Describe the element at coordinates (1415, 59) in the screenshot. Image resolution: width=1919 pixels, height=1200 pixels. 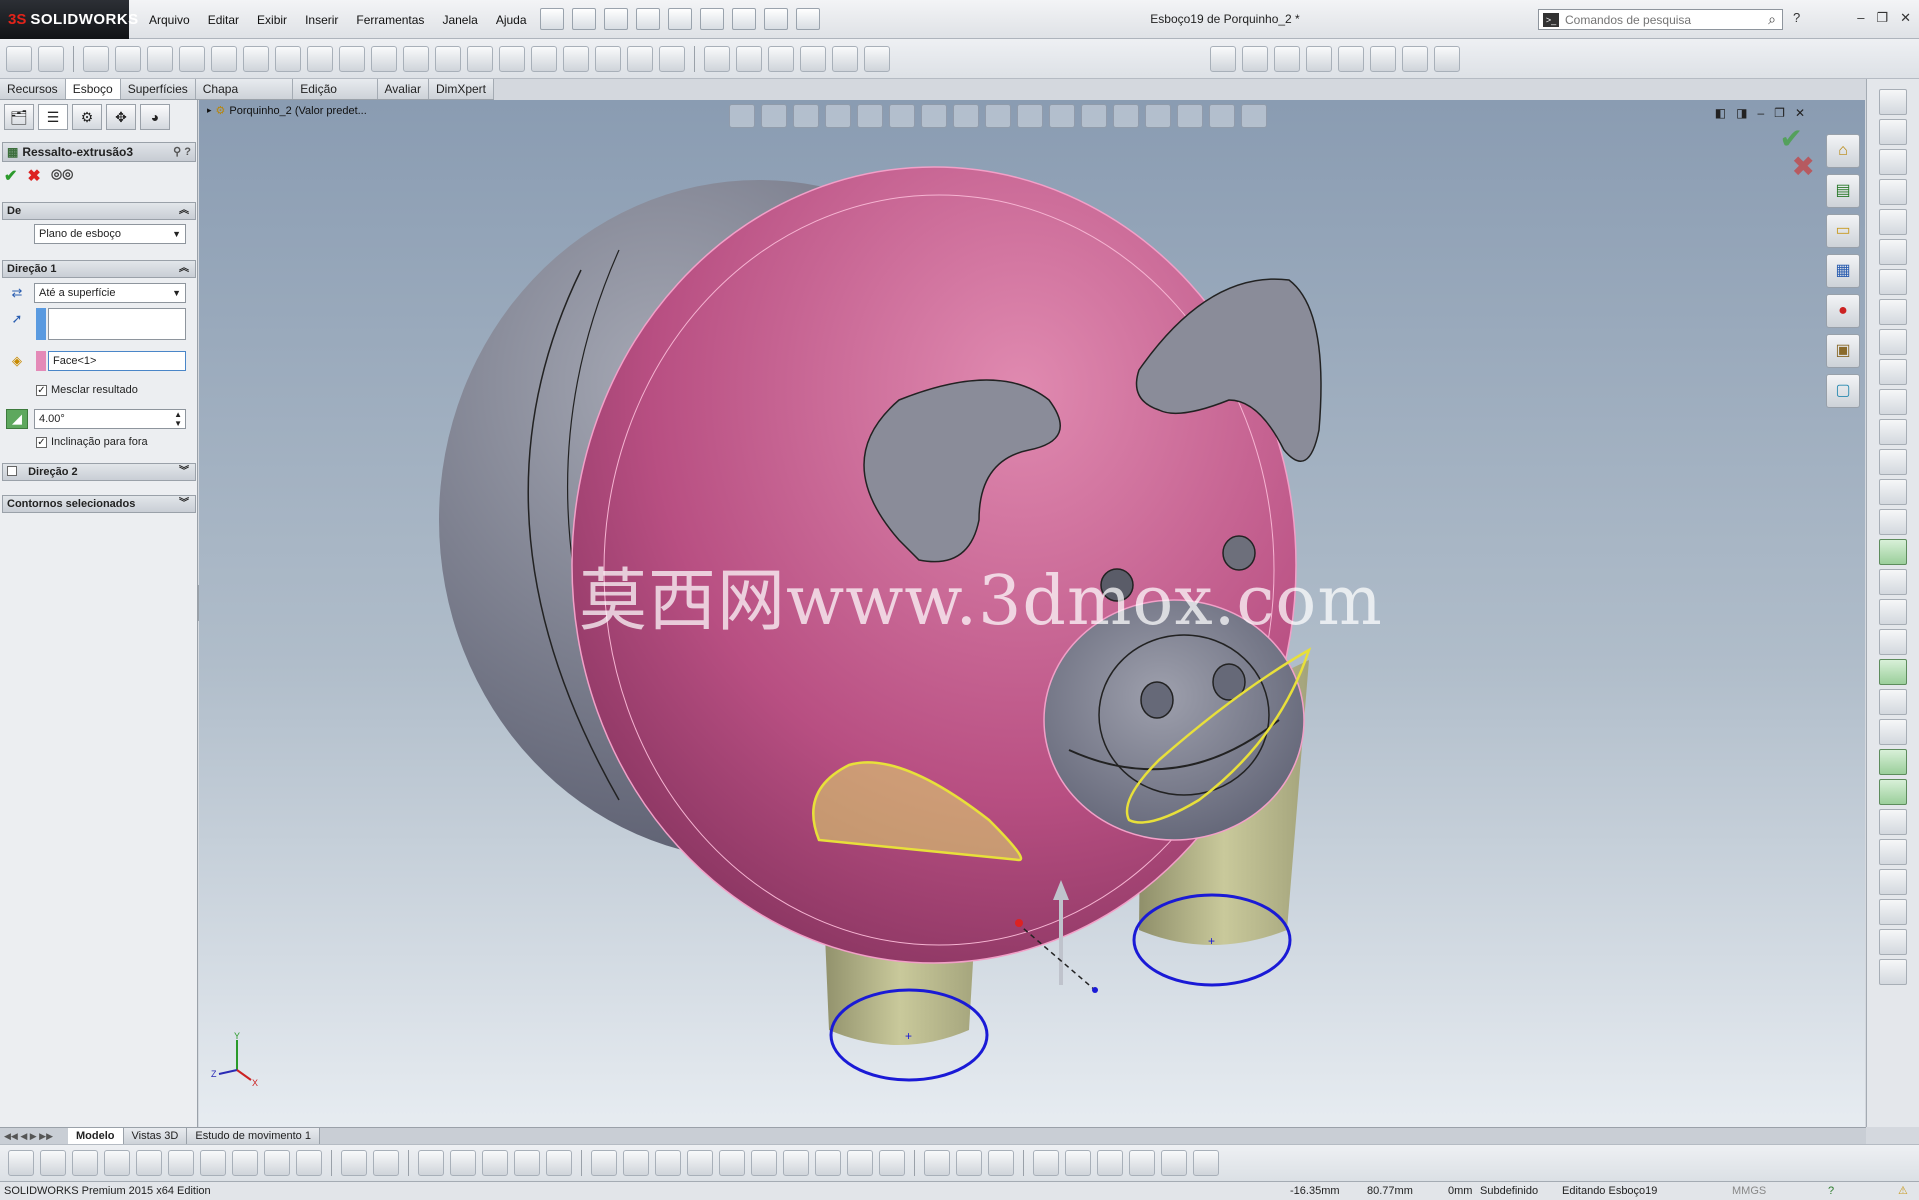
I see `blocks-belt-icon` at that location.